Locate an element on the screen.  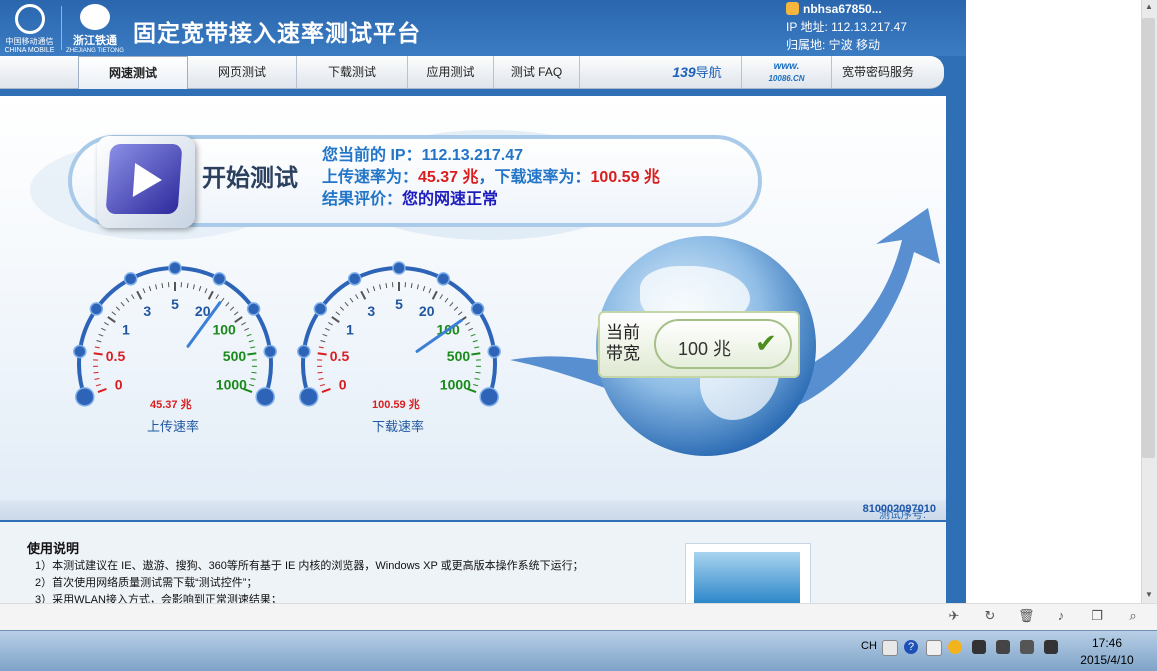
tab-web-test: 网页测试 is located at coordinates (242, 72).